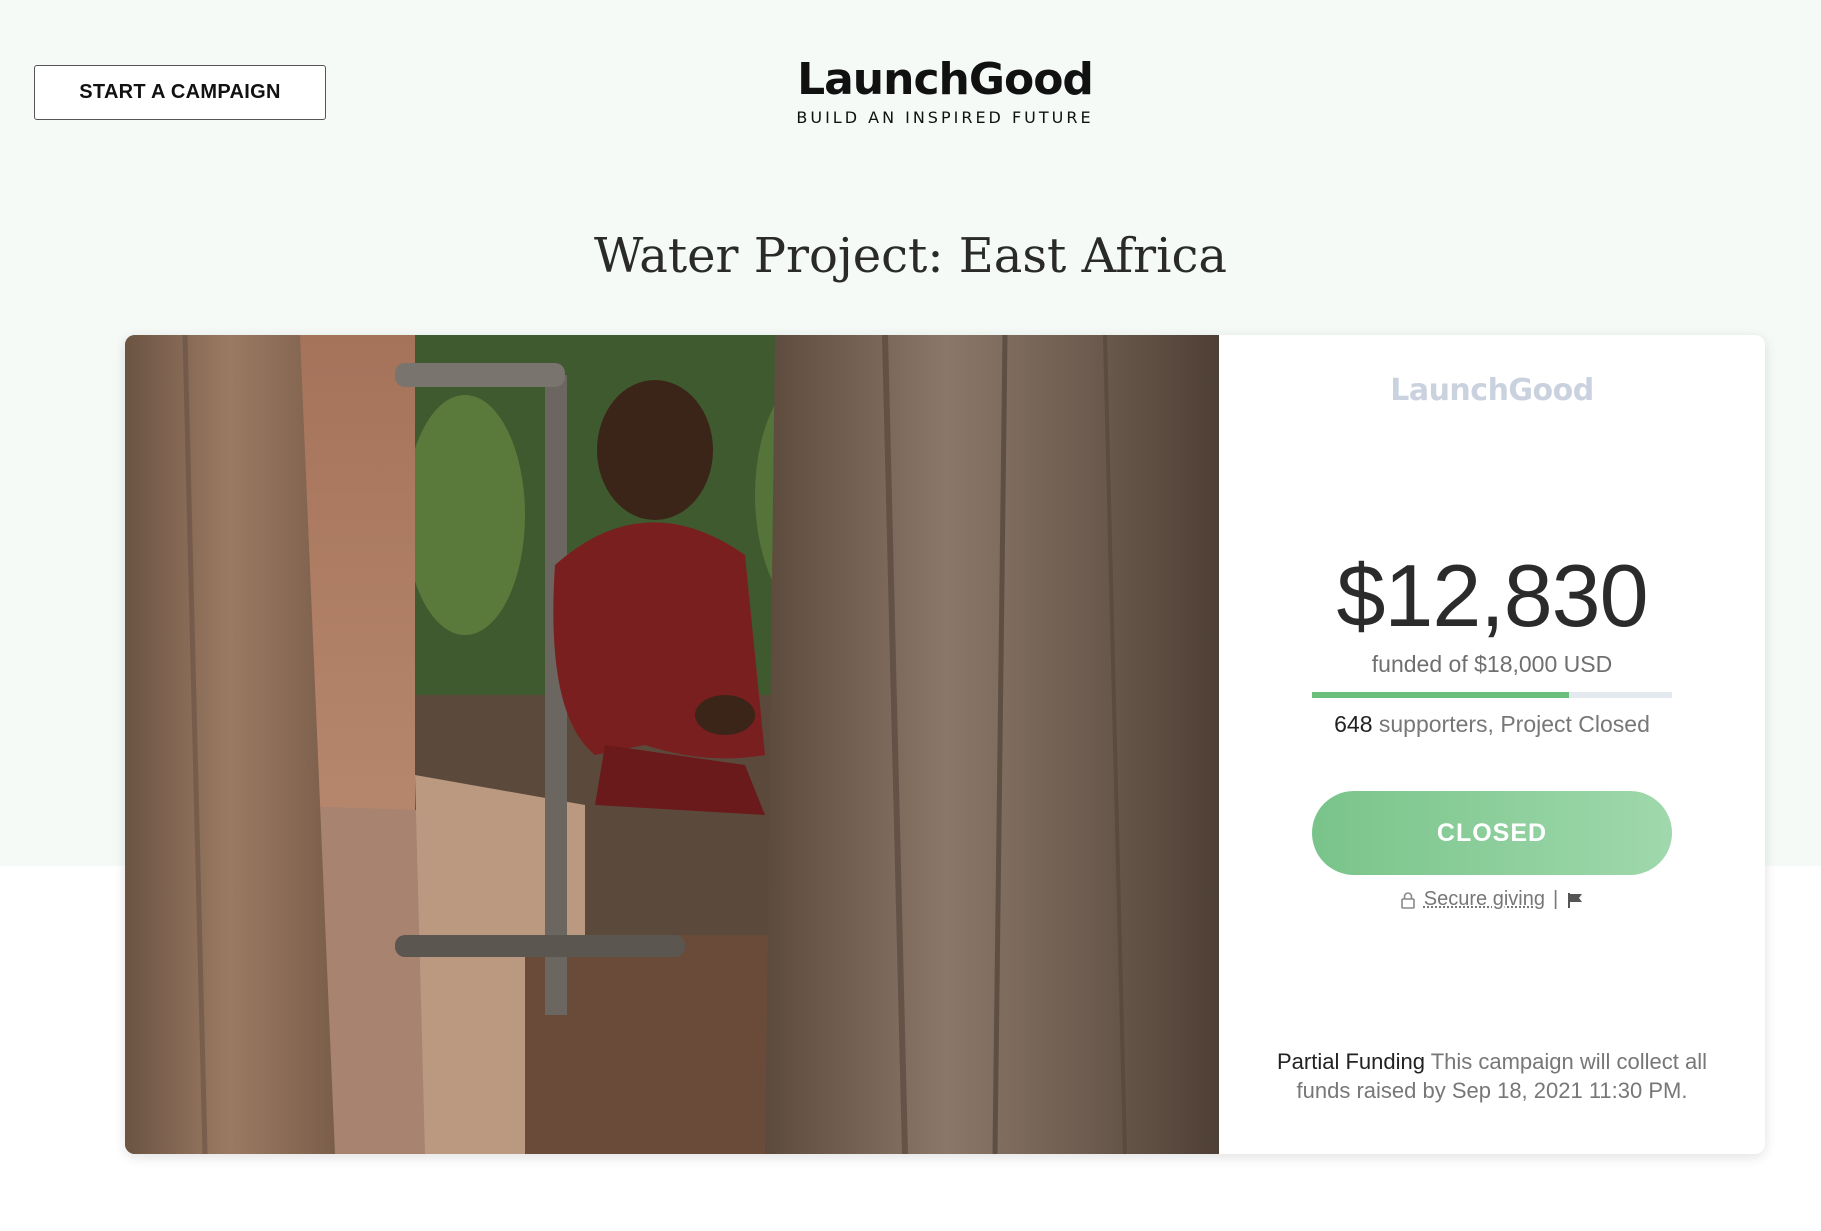 The image size is (1821, 1231). I want to click on flag-icon, so click(1575, 900).